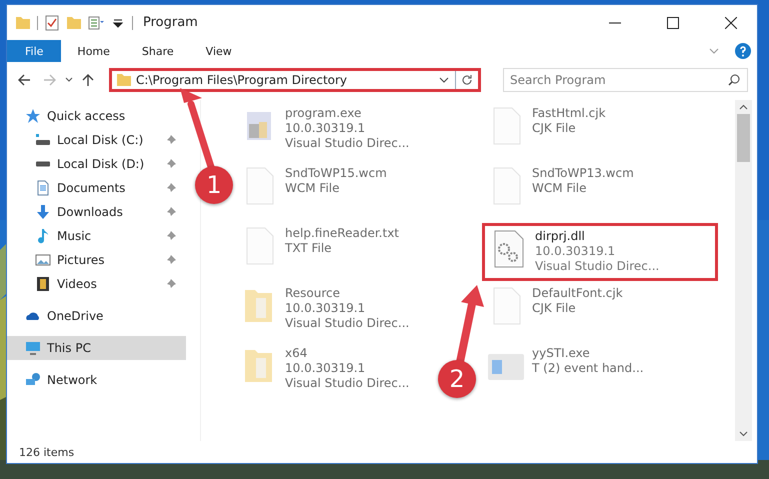 Image resolution: width=769 pixels, height=479 pixels. Describe the element at coordinates (560, 236) in the screenshot. I see `file-name: dirprj.dll` at that location.